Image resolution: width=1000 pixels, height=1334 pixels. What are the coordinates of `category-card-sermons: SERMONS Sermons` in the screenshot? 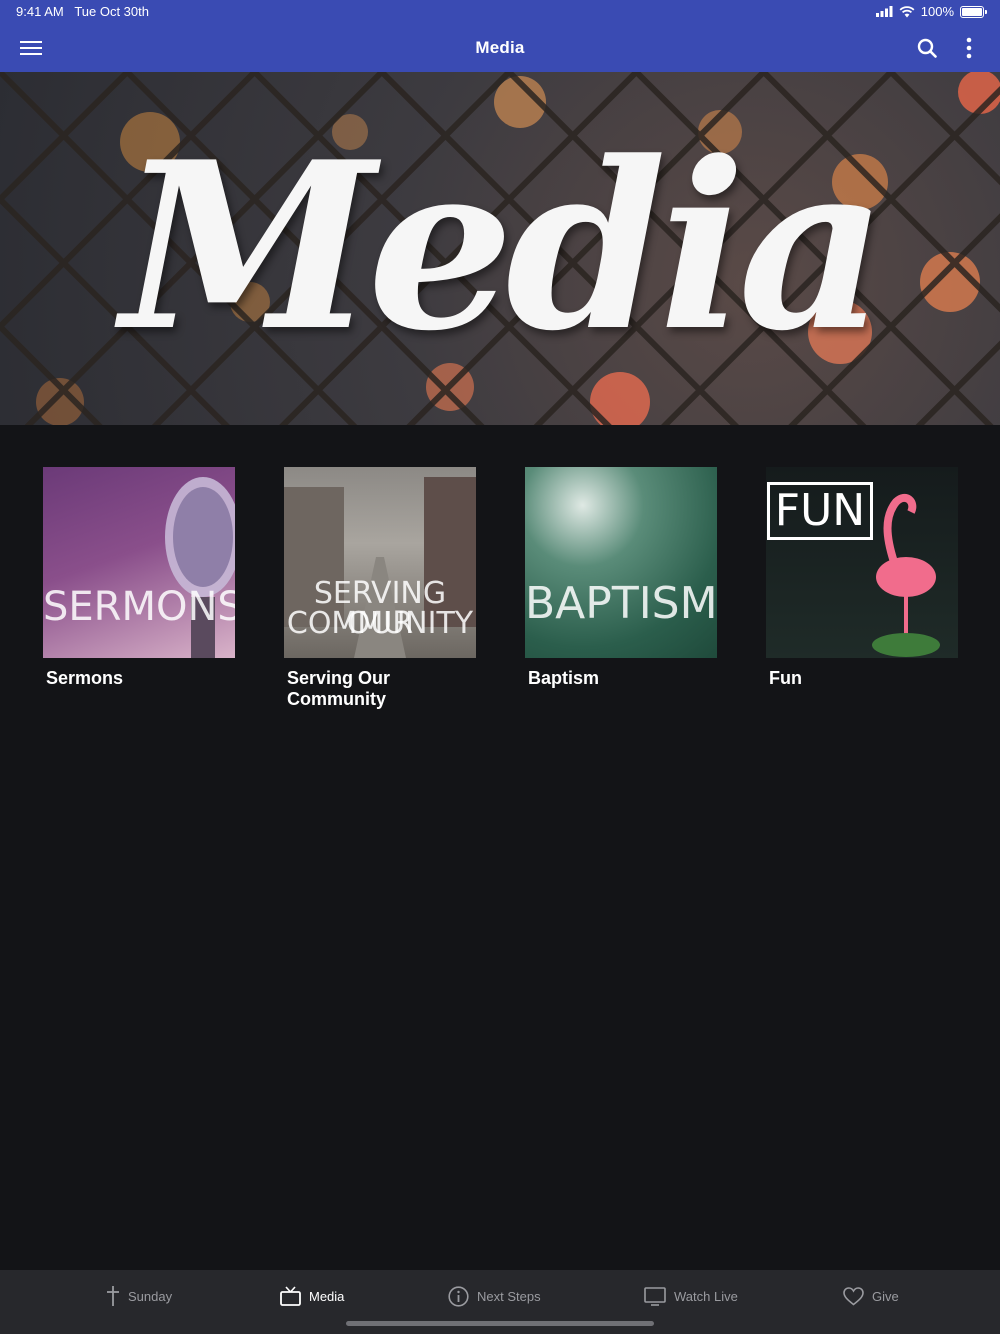 It's located at (139, 588).